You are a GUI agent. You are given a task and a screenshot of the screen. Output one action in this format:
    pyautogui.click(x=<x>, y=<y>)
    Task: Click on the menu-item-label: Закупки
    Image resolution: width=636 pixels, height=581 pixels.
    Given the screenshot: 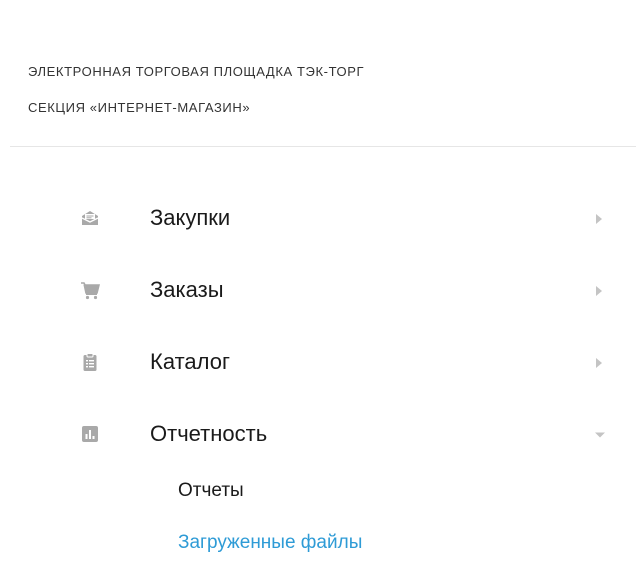 What is the action you would take?
    pyautogui.click(x=190, y=217)
    